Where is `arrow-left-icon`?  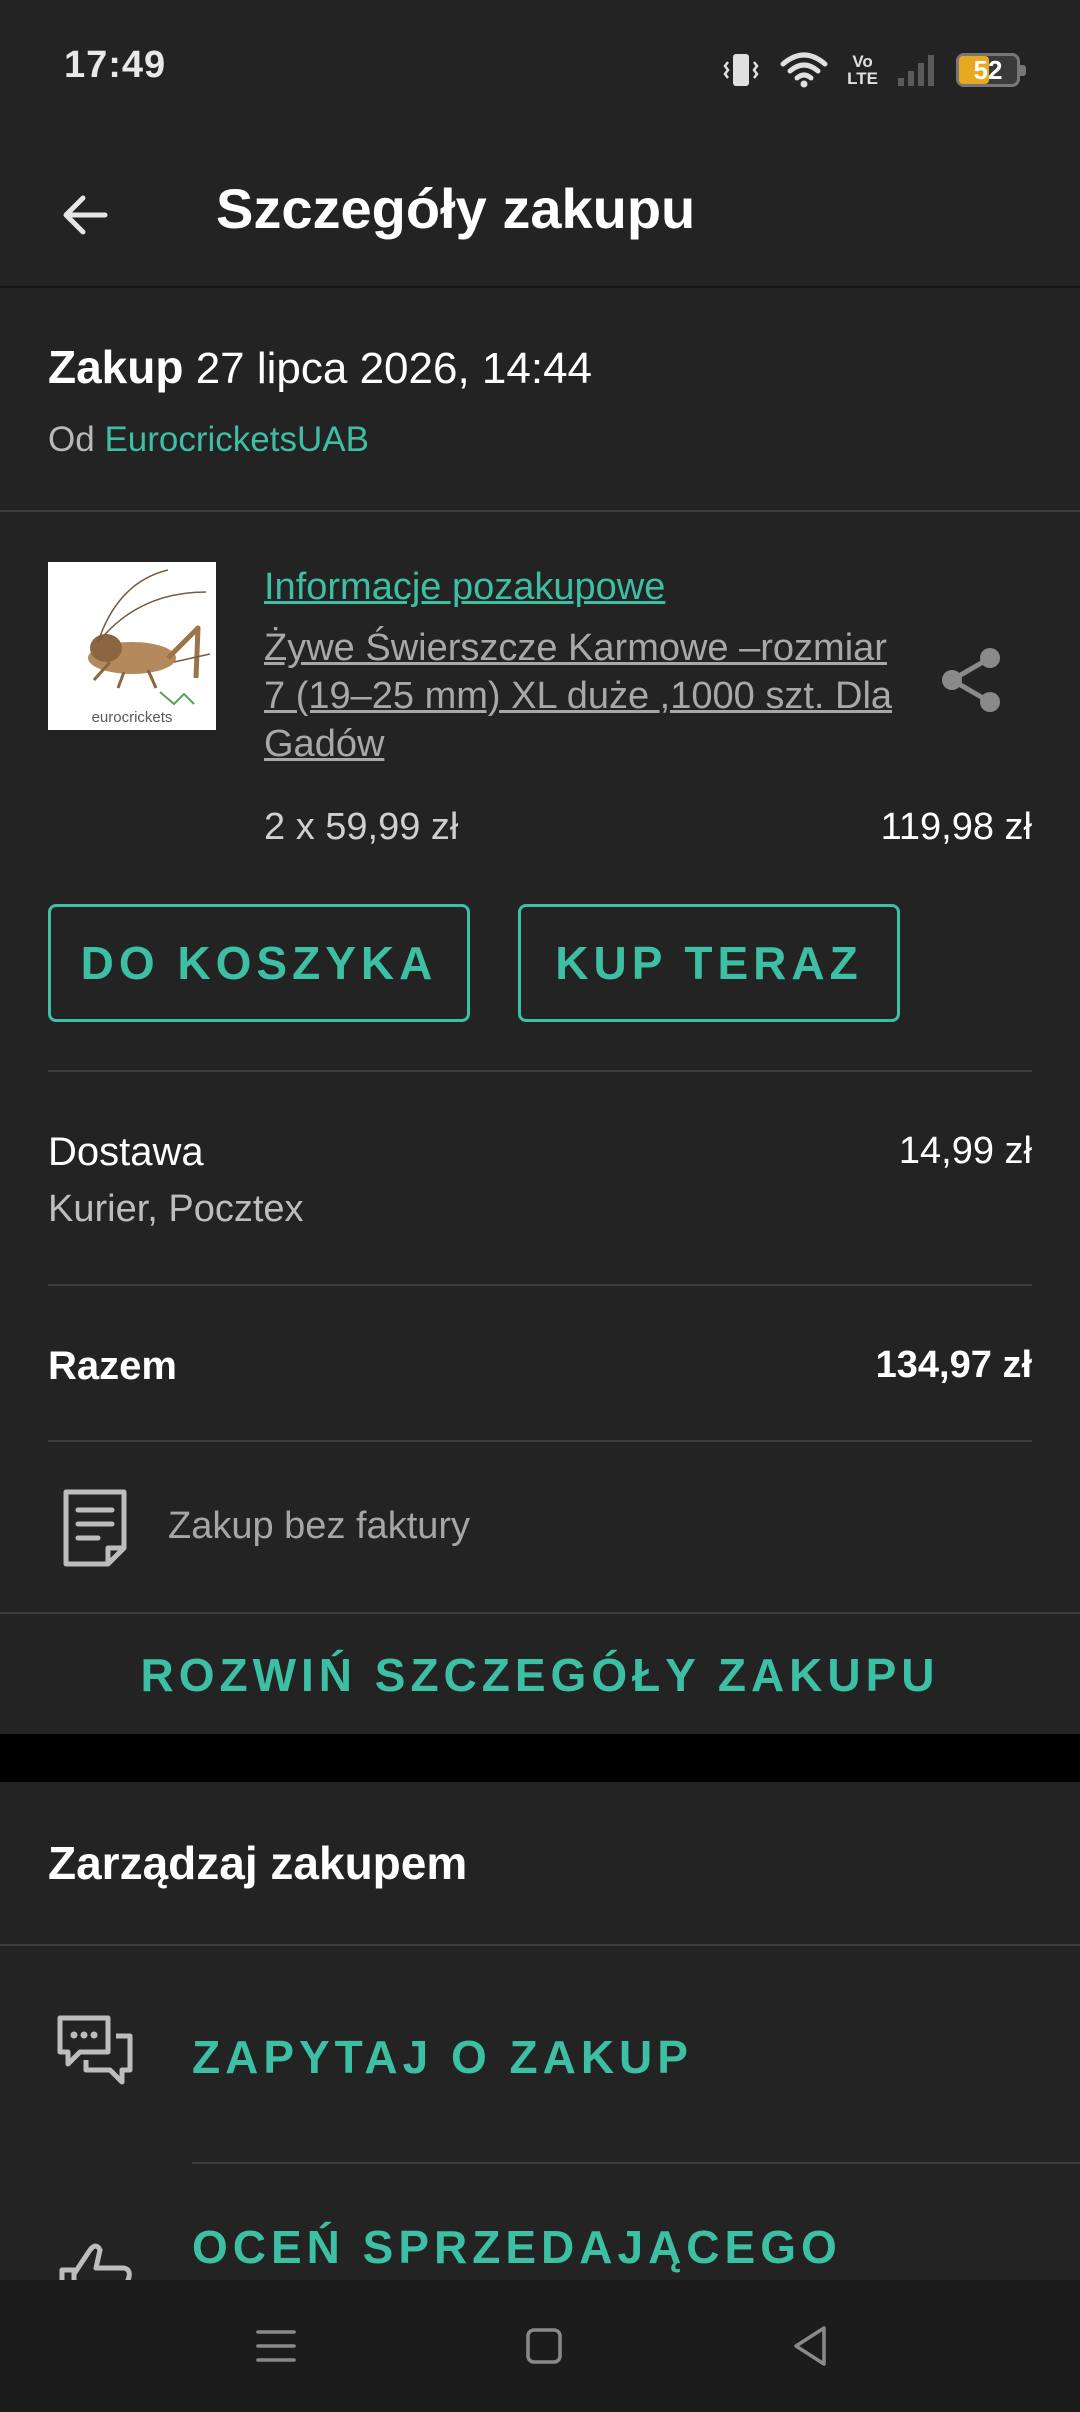
arrow-left-icon is located at coordinates (85, 215).